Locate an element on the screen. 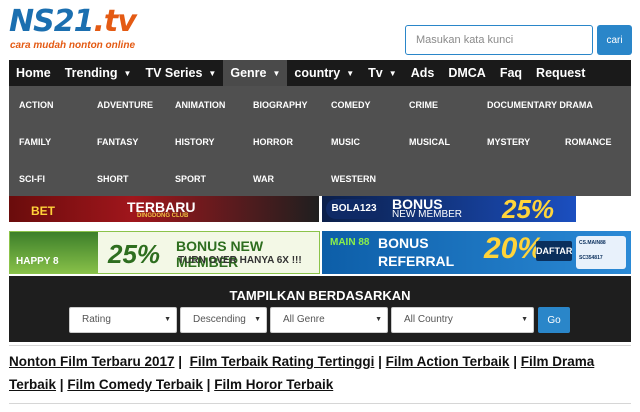 The image size is (640, 412). genre-item: ACTION is located at coordinates (36, 105).